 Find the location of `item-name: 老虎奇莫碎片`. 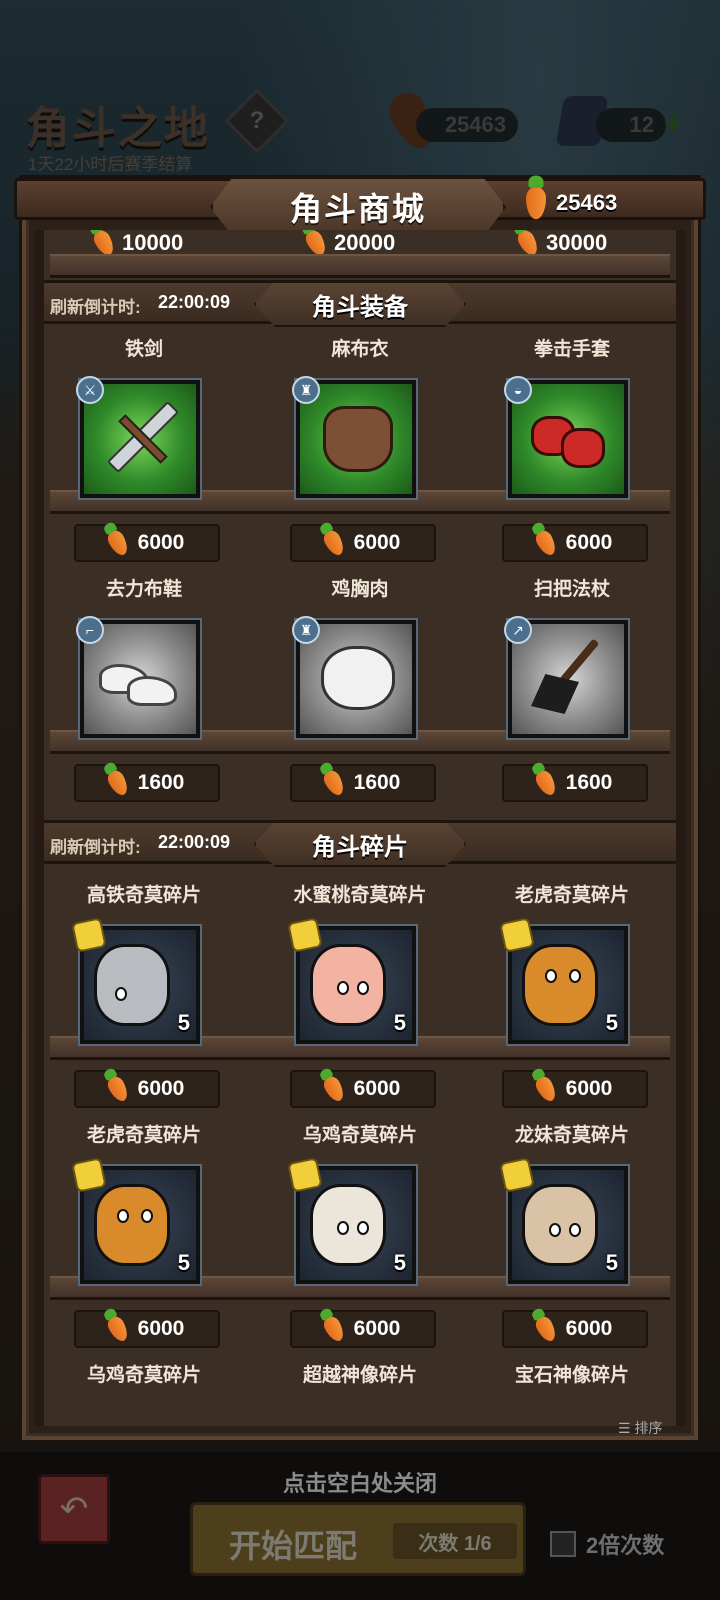

item-name: 老虎奇莫碎片 is located at coordinates (571, 895).